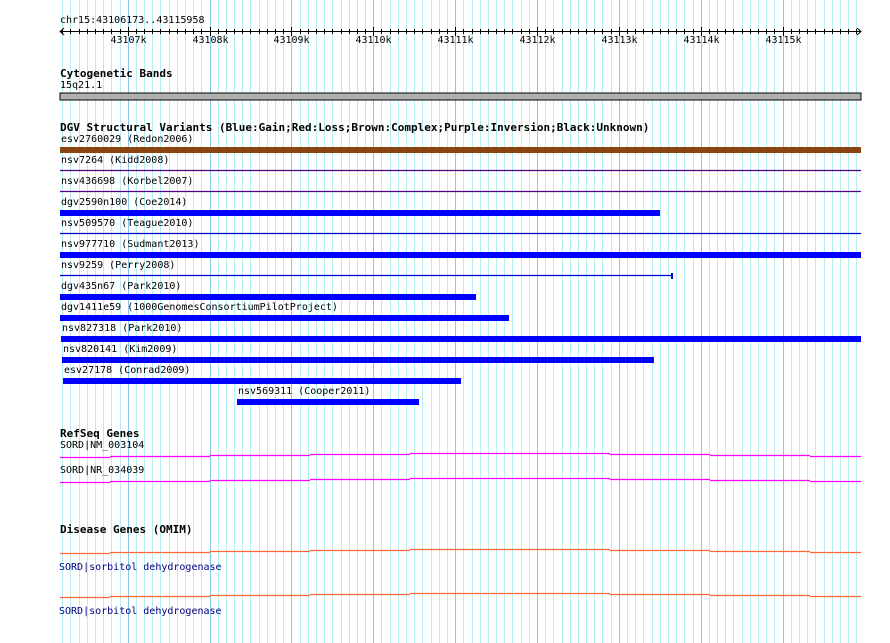 This screenshot has width=890, height=643. I want to click on cytoband-track-title: Cytogenetic Bands, so click(116, 73).